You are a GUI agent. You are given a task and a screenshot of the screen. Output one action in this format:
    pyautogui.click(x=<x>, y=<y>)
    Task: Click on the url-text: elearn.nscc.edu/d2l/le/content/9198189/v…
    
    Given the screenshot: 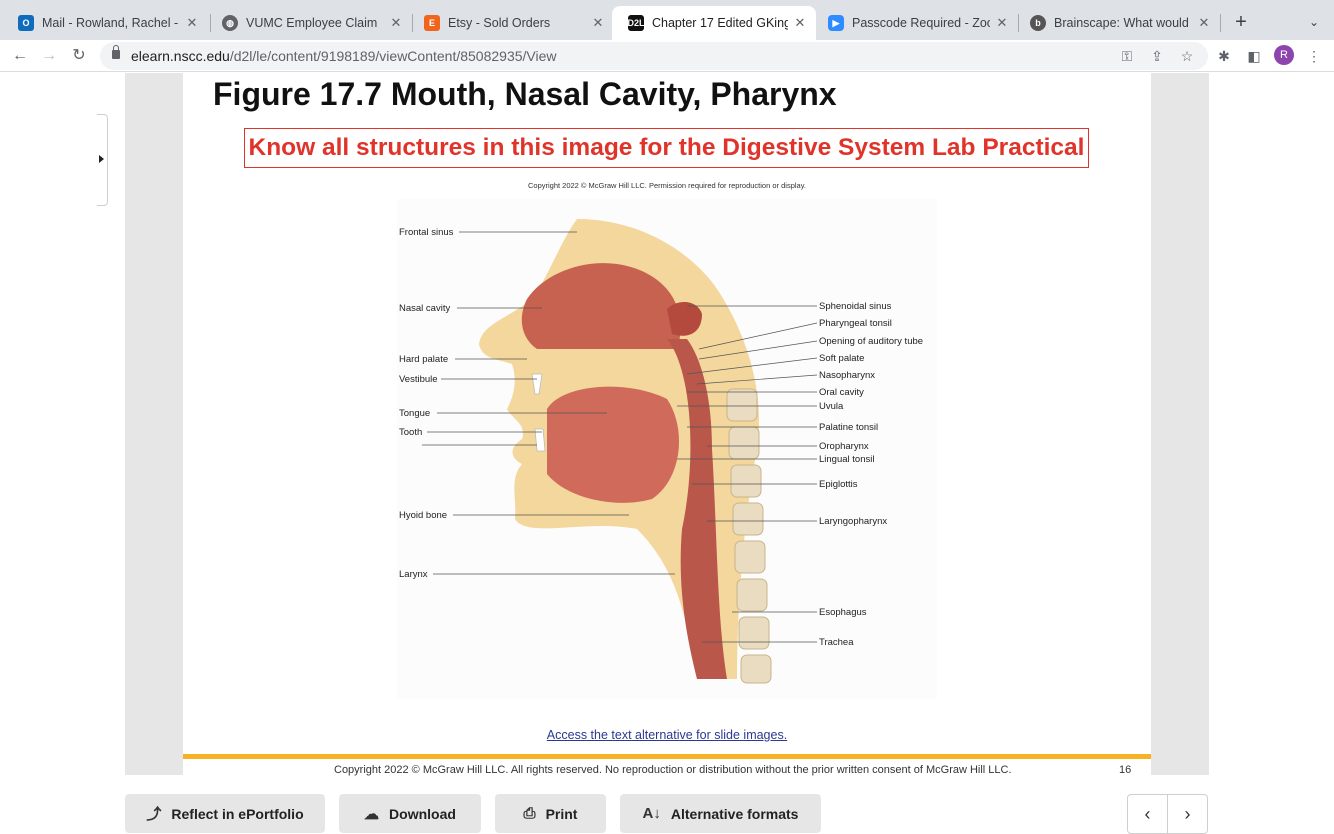 What is the action you would take?
    pyautogui.click(x=344, y=56)
    